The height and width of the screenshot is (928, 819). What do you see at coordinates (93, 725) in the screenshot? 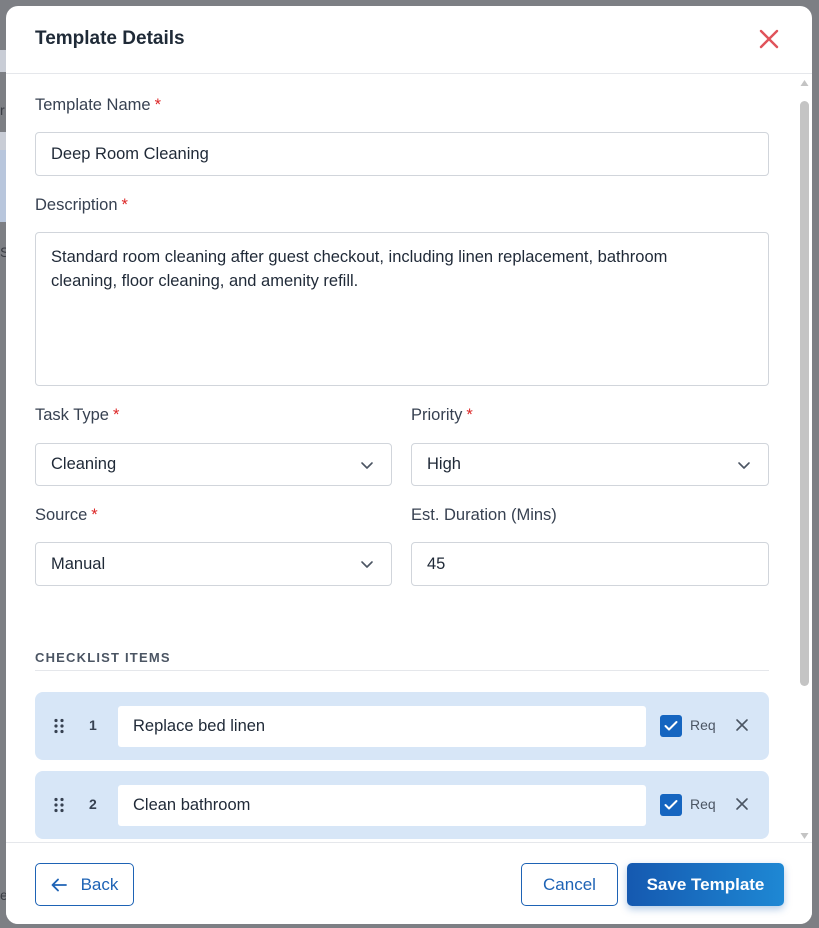
I see `checklist-item-number: 1` at bounding box center [93, 725].